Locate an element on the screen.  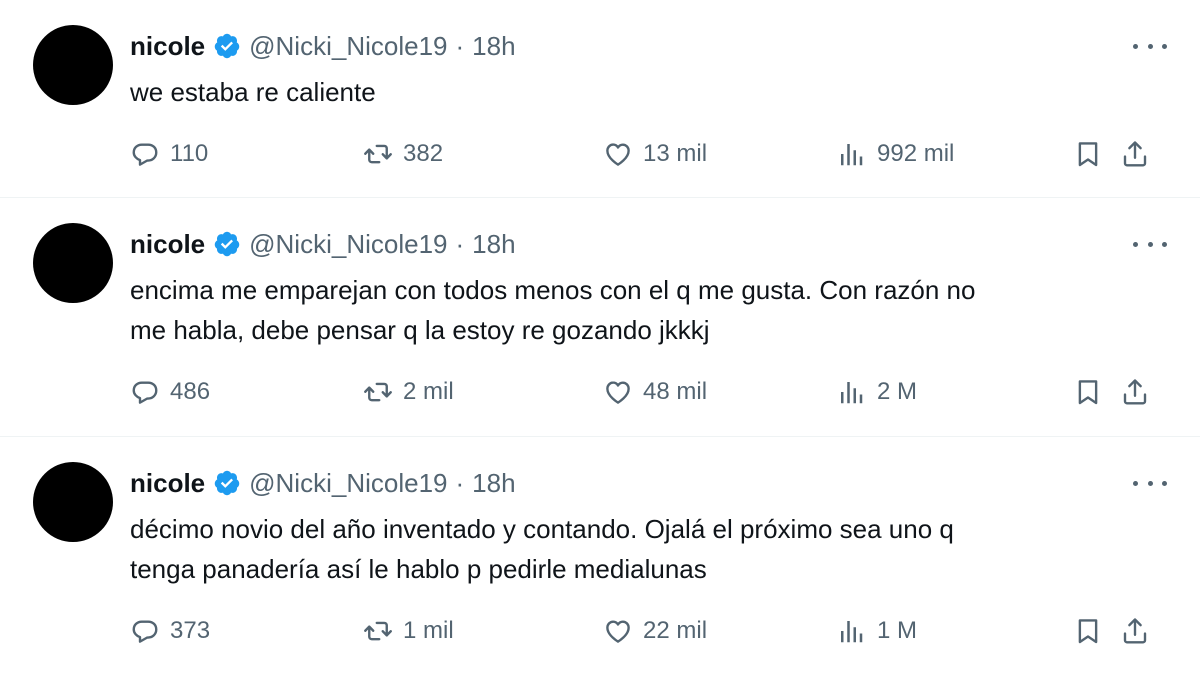
like-button: 22 mil is located at coordinates (655, 631).